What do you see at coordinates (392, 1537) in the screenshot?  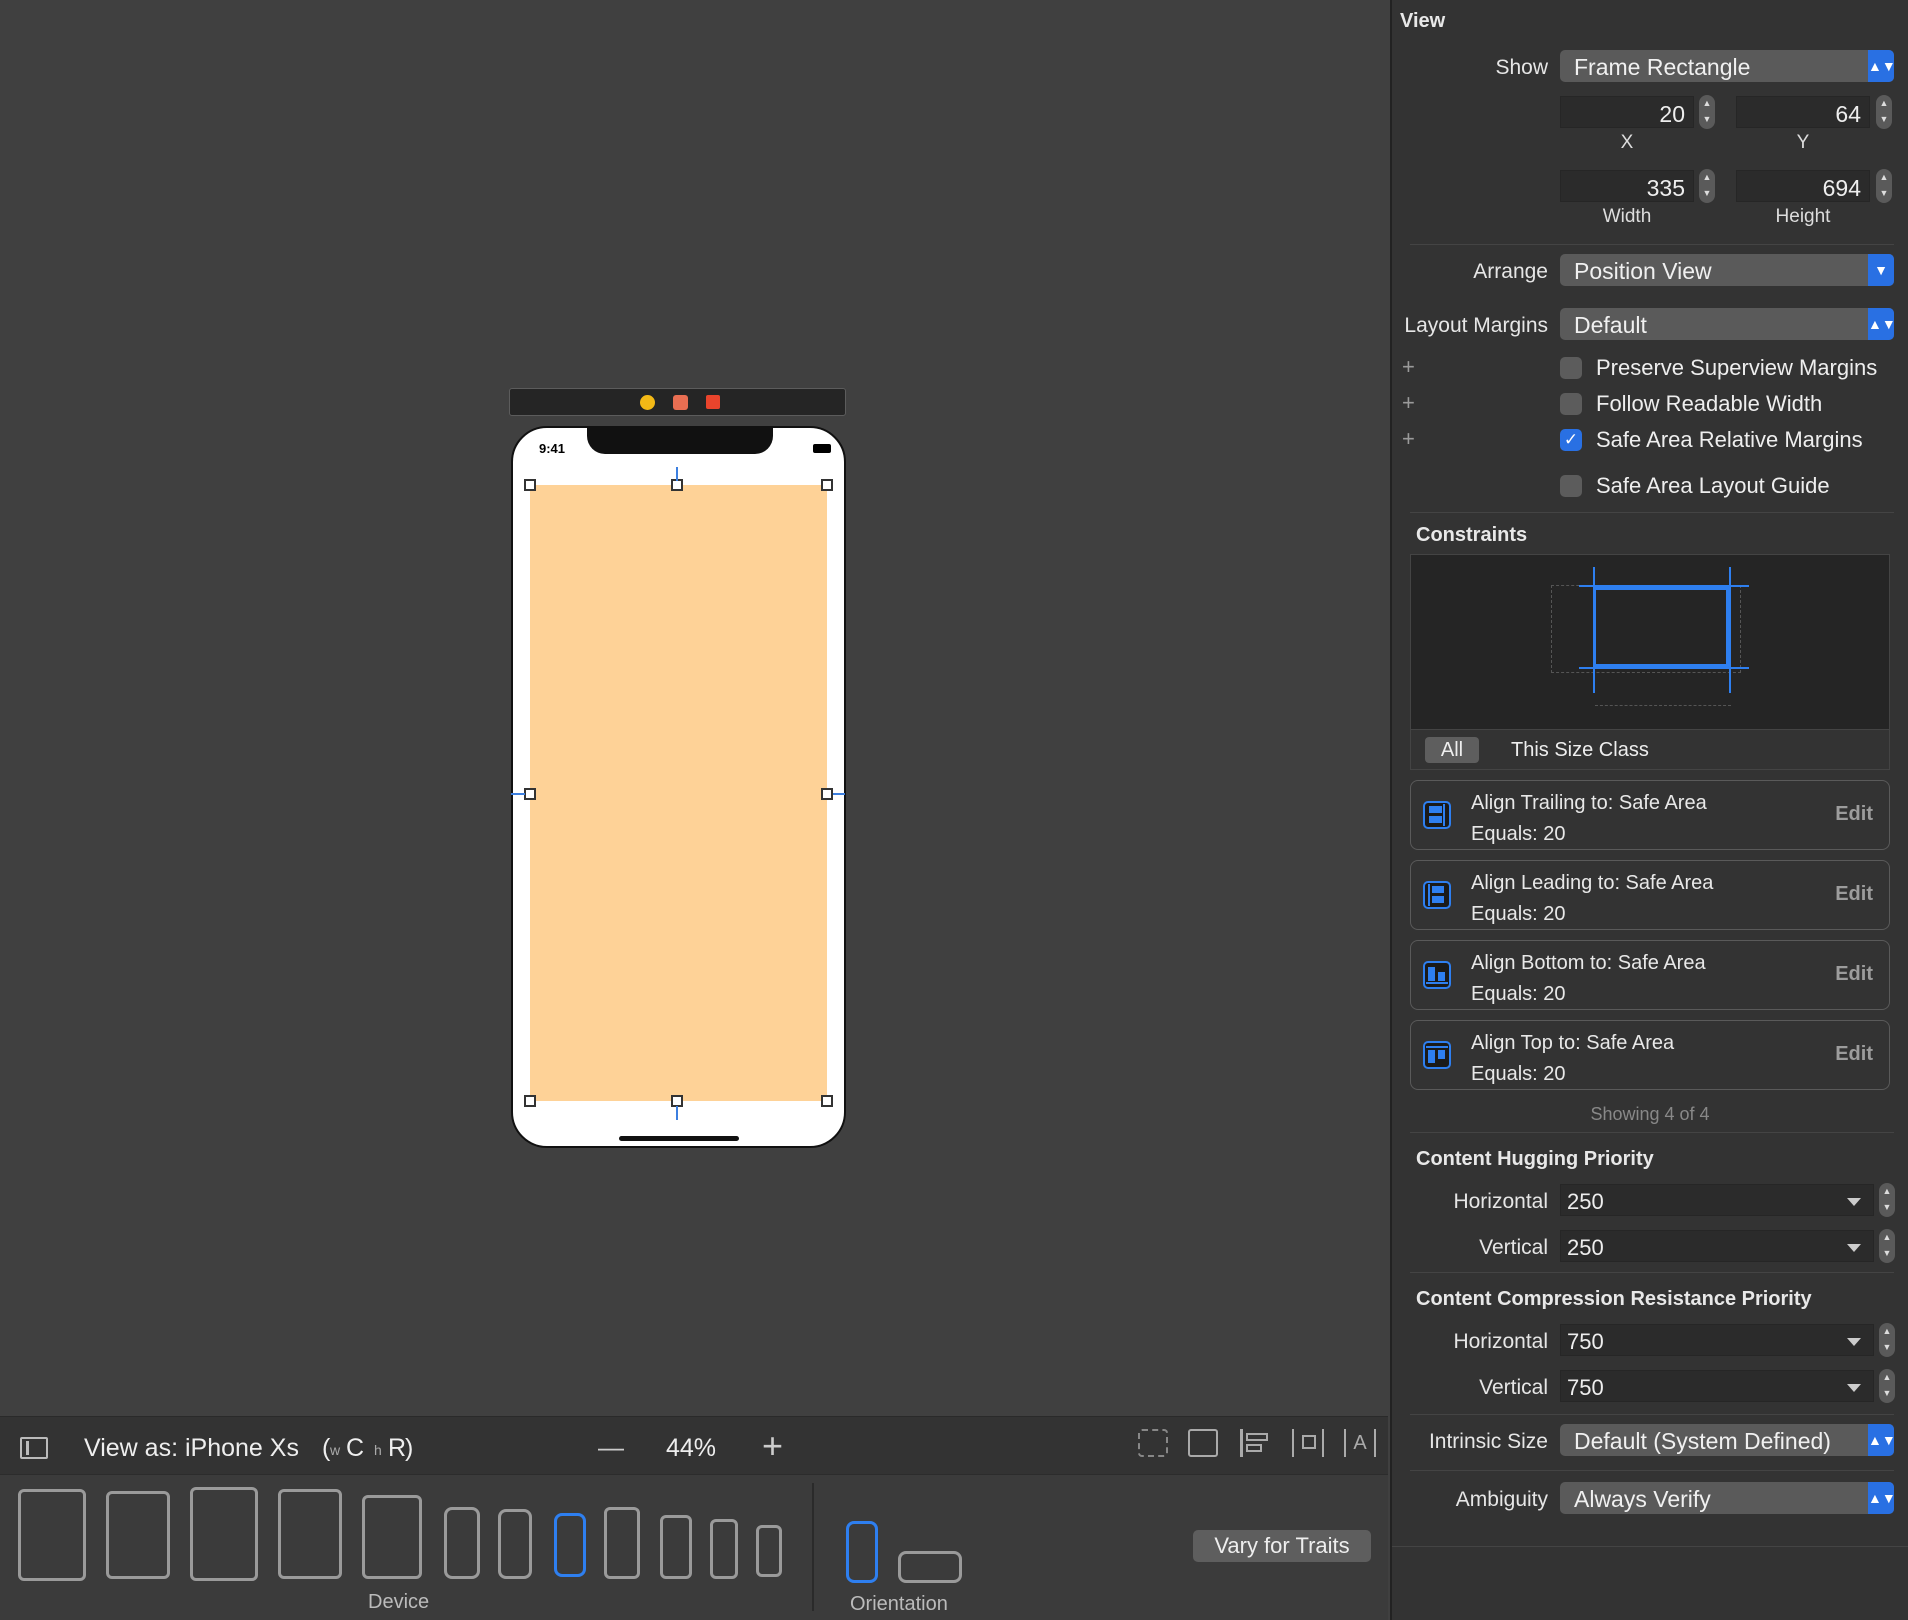 I see `device-ipad-mini` at bounding box center [392, 1537].